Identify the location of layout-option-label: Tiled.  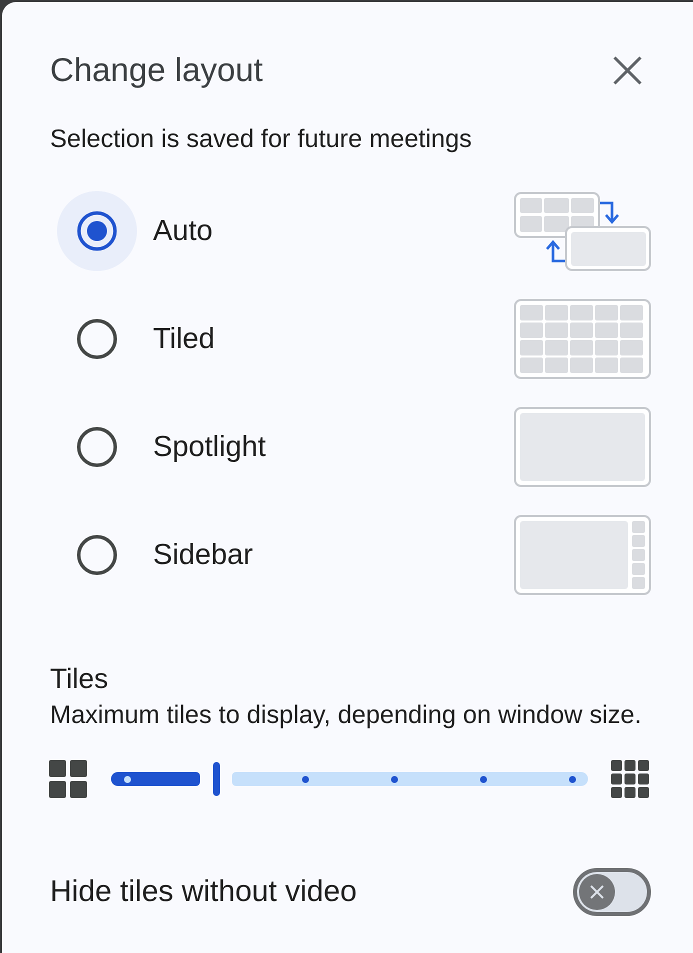
(184, 339).